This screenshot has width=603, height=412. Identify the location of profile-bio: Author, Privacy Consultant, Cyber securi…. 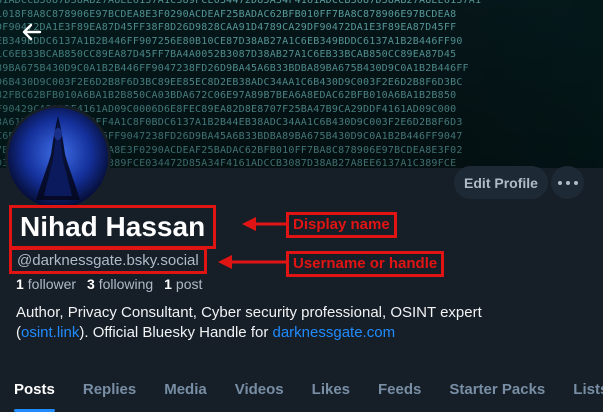
(301, 323).